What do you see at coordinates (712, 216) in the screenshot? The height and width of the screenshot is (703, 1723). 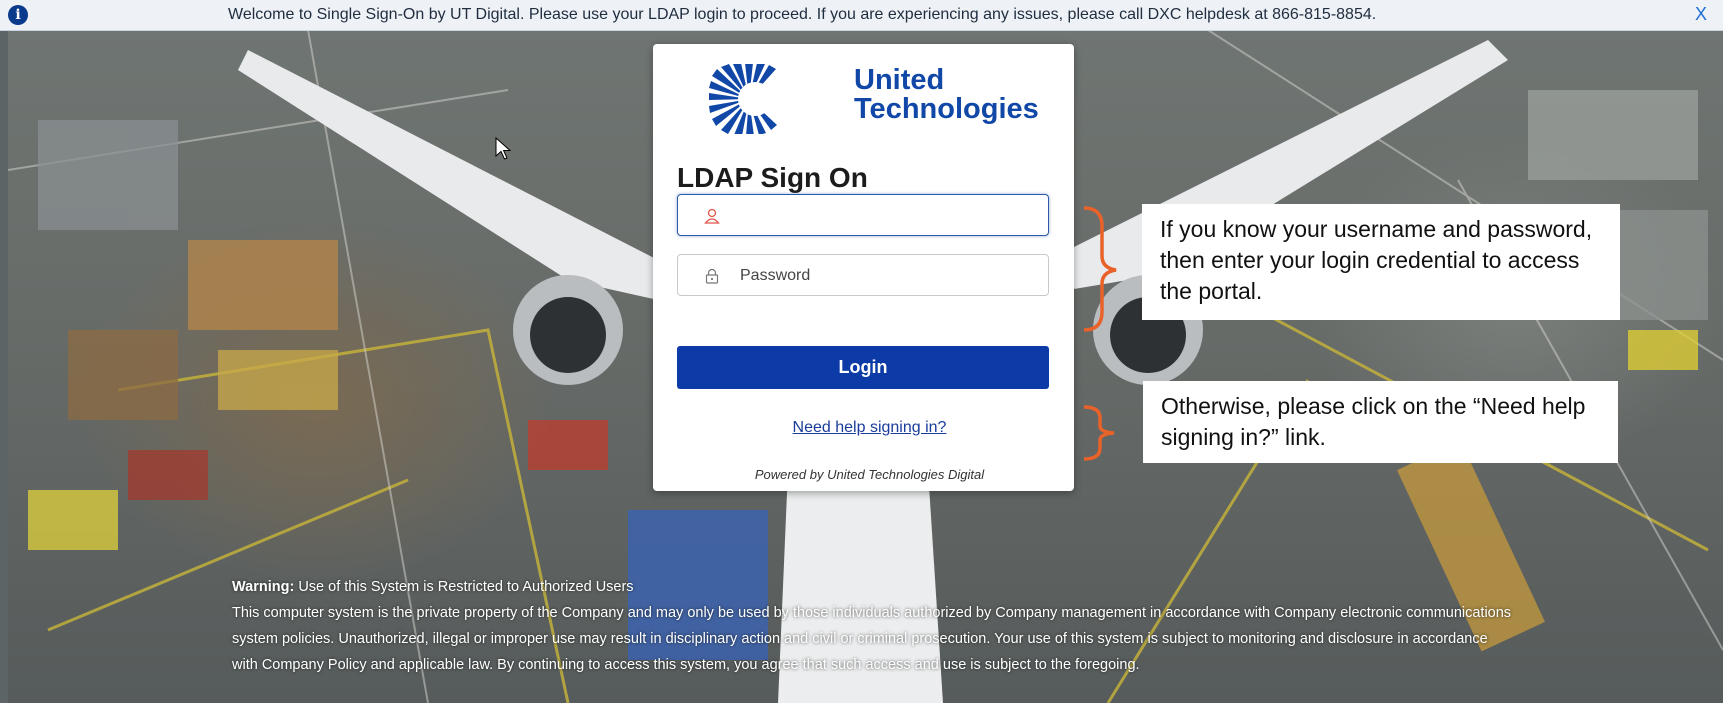 I see `user-icon` at bounding box center [712, 216].